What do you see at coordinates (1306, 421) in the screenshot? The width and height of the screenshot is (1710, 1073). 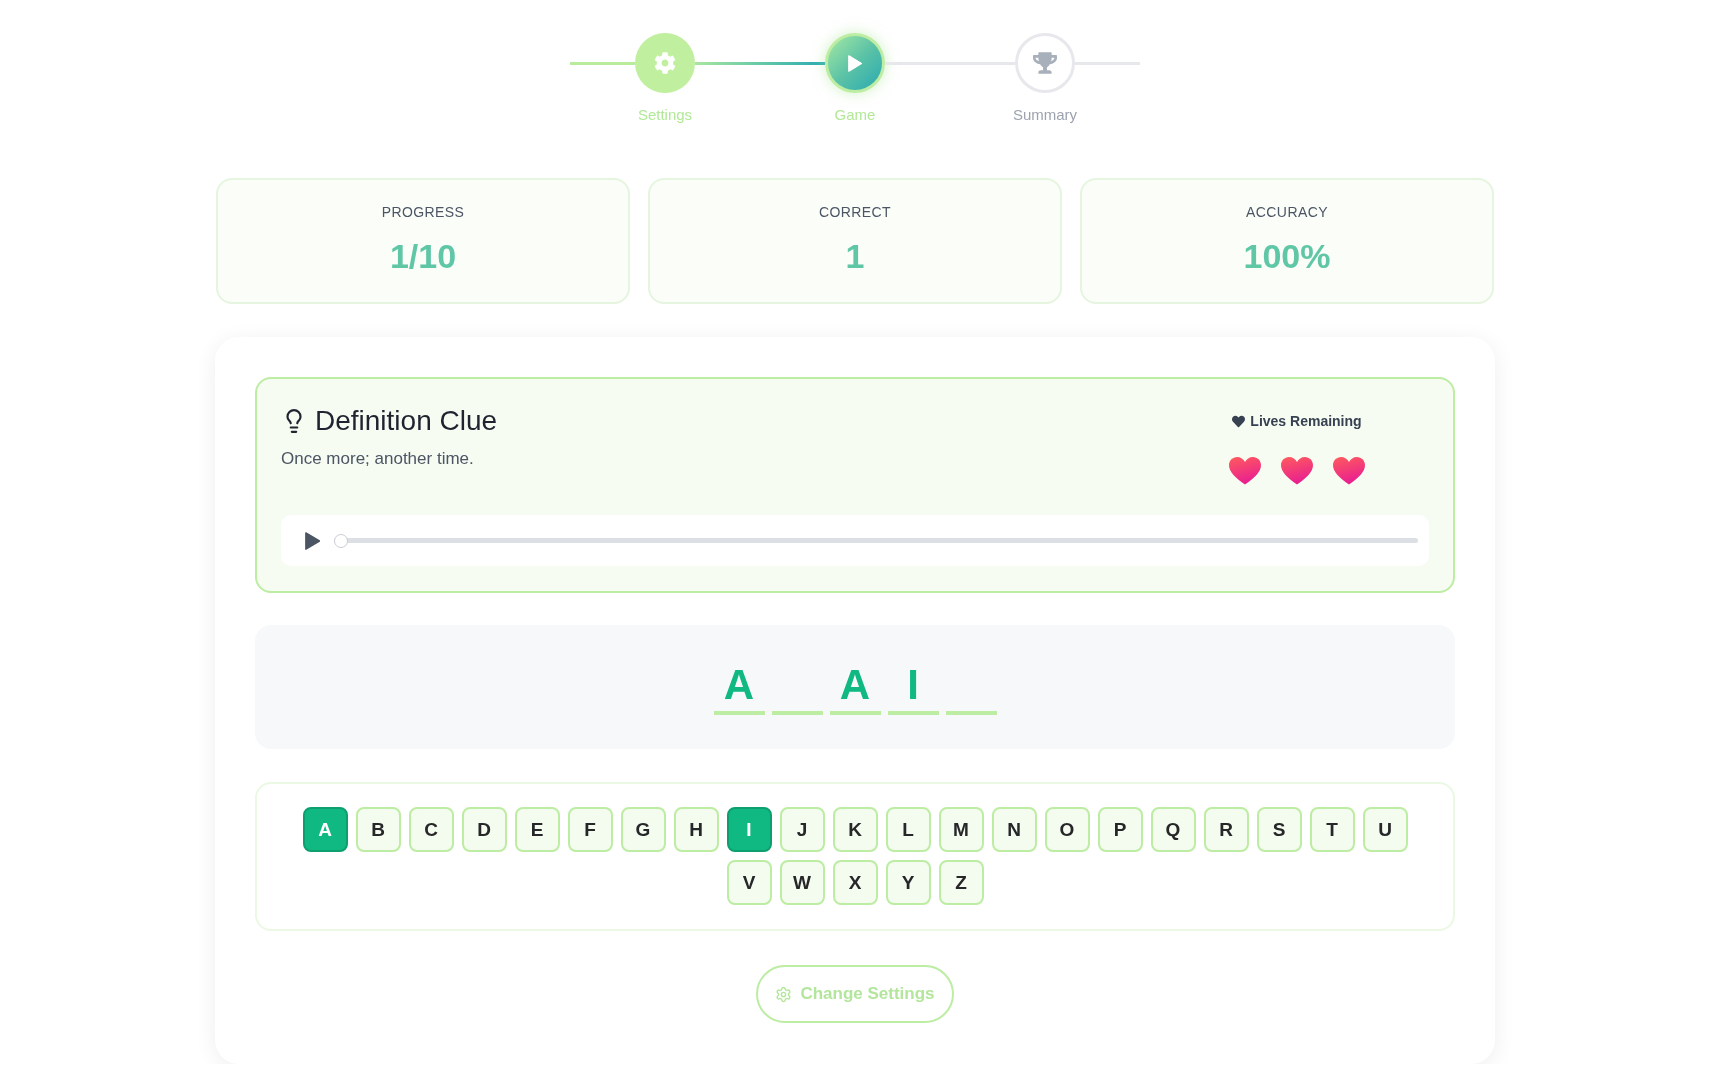 I see `lives-label: Lives Remaining` at bounding box center [1306, 421].